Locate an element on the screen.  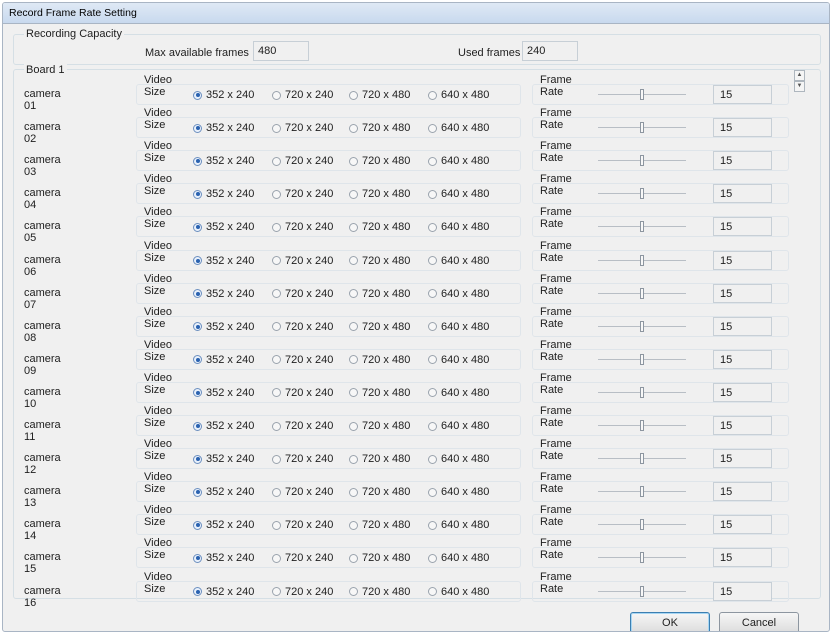
scroll-up-icon: ▲ is located at coordinates (799, 75).